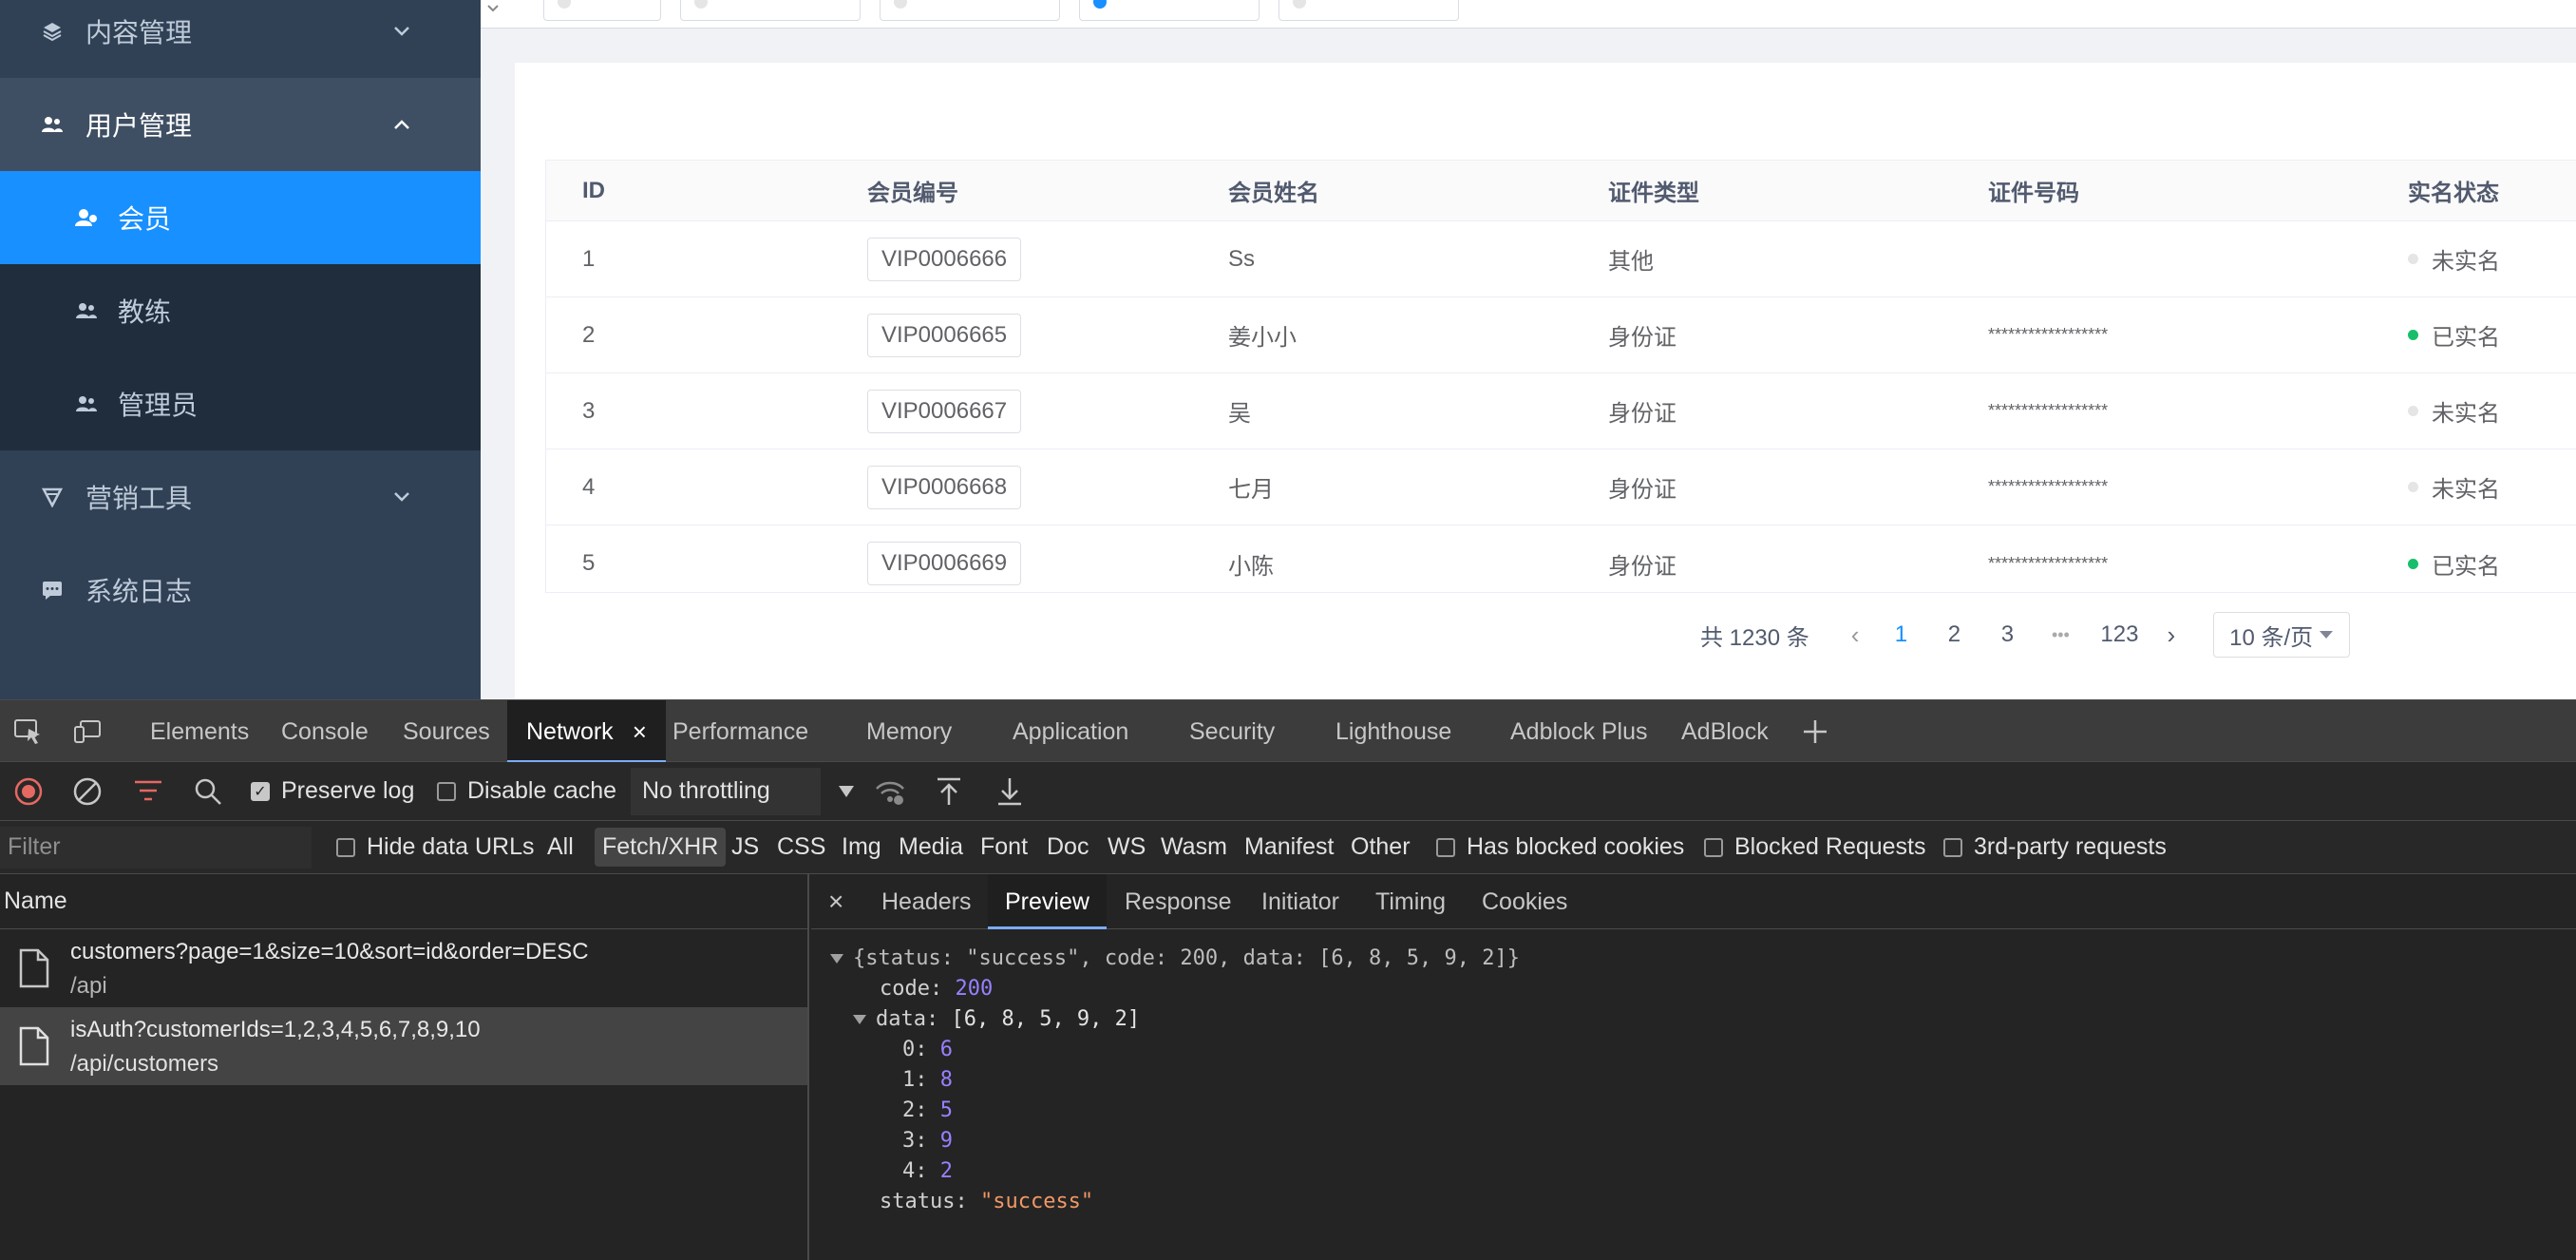  What do you see at coordinates (240, 403) in the screenshot?
I see `sidebar-item-admin: 管理员` at bounding box center [240, 403].